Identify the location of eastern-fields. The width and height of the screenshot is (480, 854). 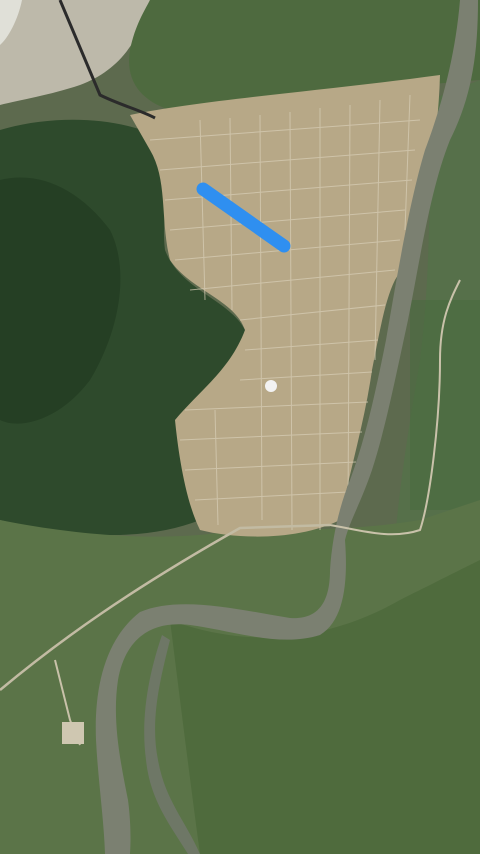
(445, 405).